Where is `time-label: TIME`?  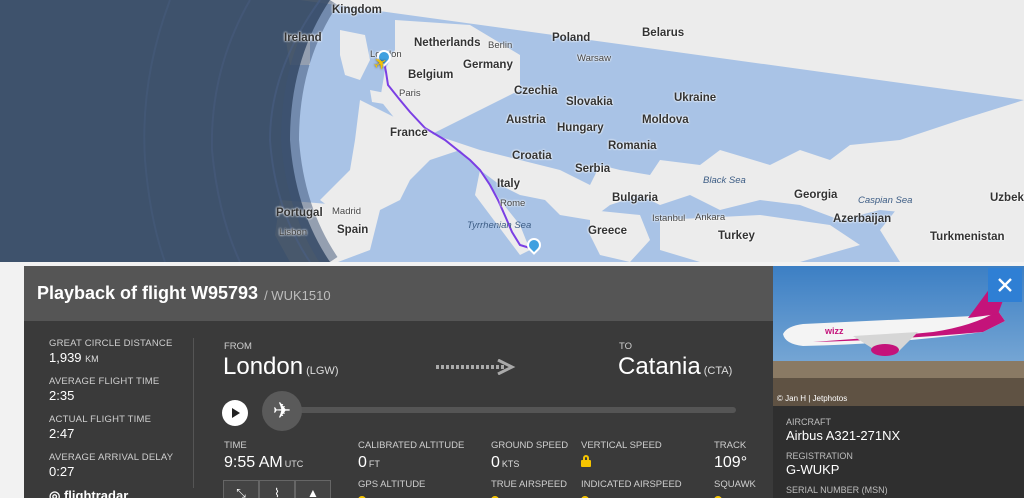
time-label: TIME is located at coordinates (235, 445).